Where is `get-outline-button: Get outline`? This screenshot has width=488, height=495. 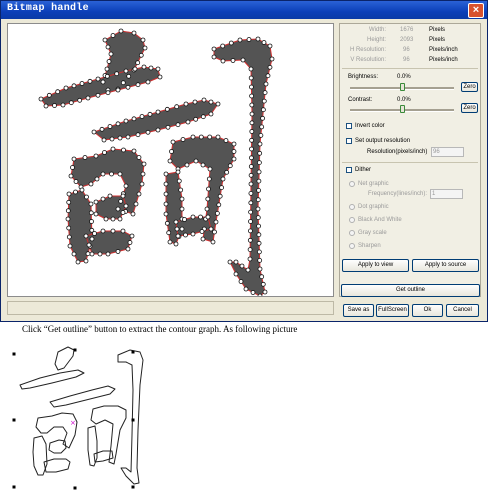 get-outline-button: Get outline is located at coordinates (410, 290).